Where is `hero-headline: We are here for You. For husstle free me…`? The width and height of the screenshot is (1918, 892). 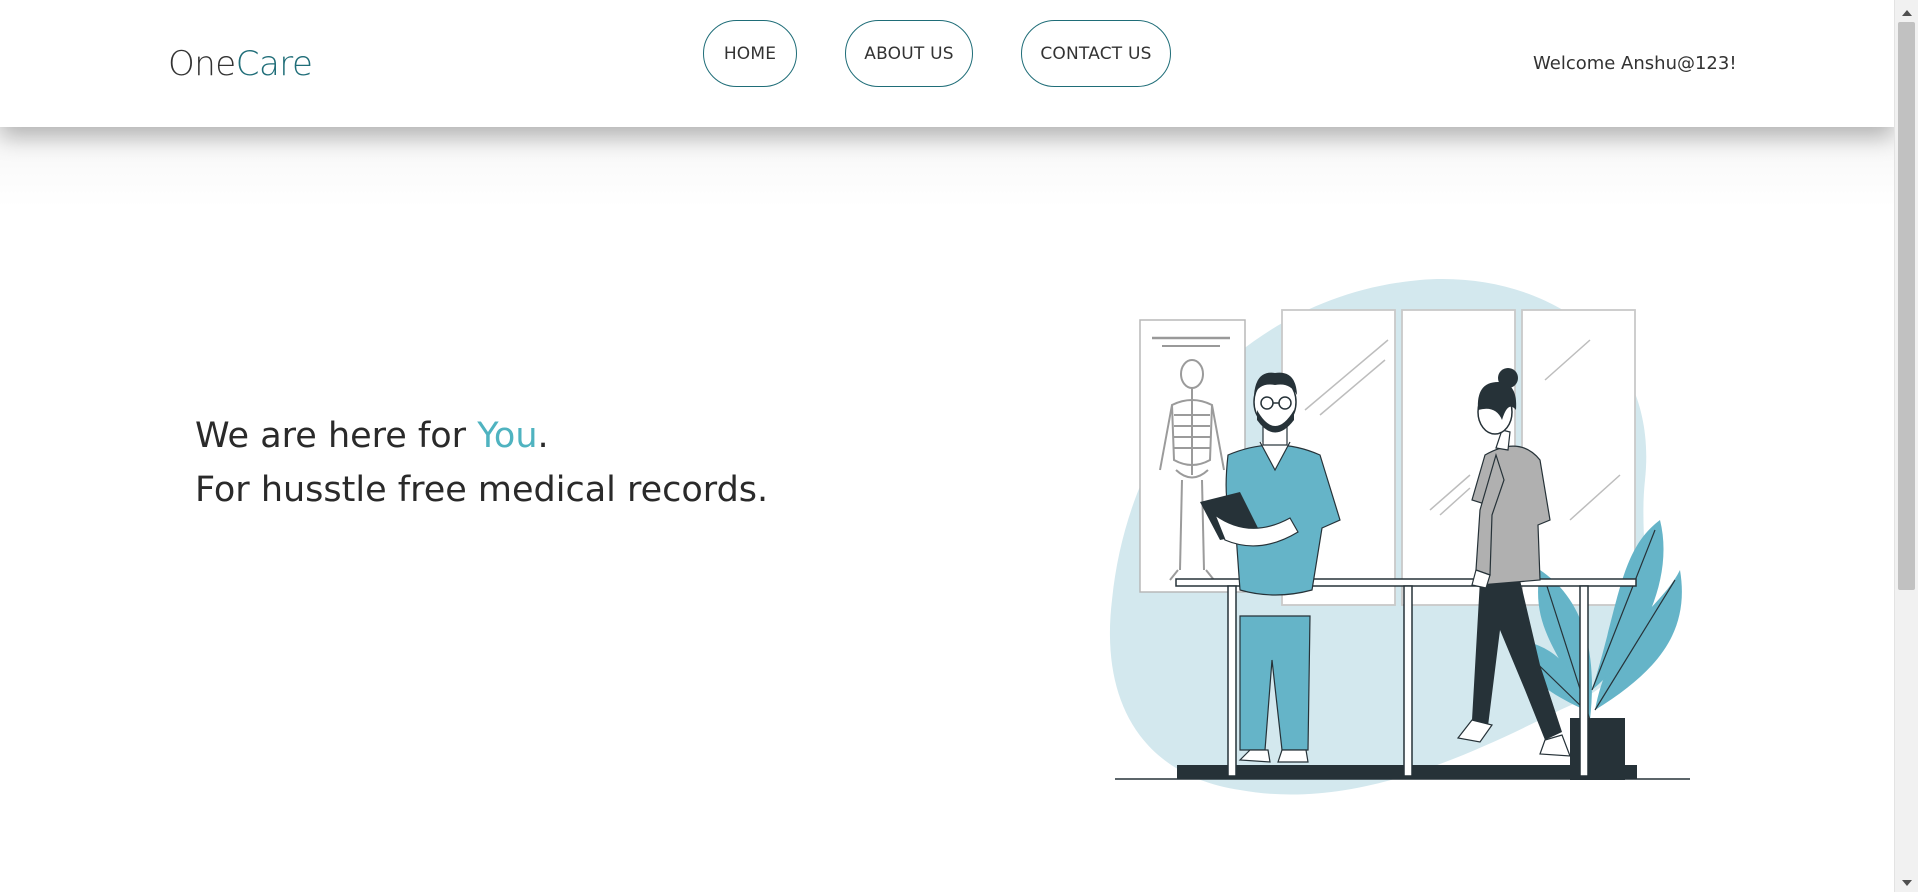
hero-headline: We are here for You. For husstle free me… is located at coordinates (481, 463).